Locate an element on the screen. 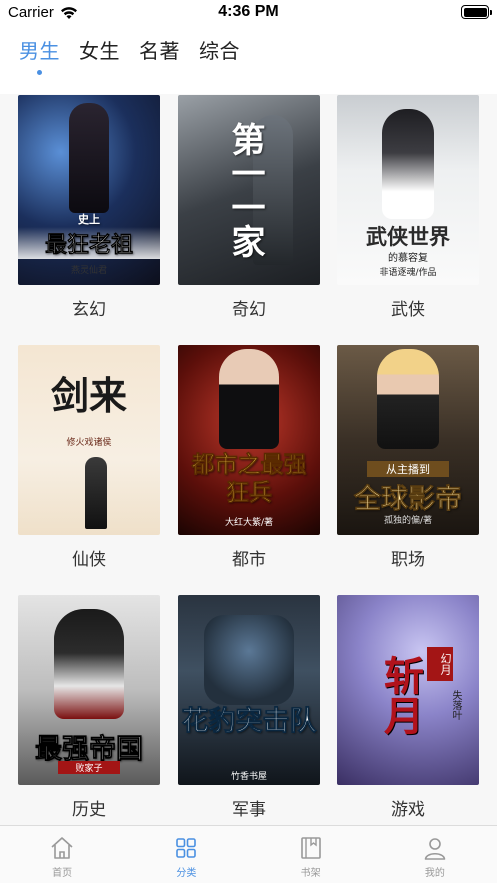 The height and width of the screenshot is (883, 497). category-item: 剑来 修火戏诸侯 仙侠 is located at coordinates (89, 457).